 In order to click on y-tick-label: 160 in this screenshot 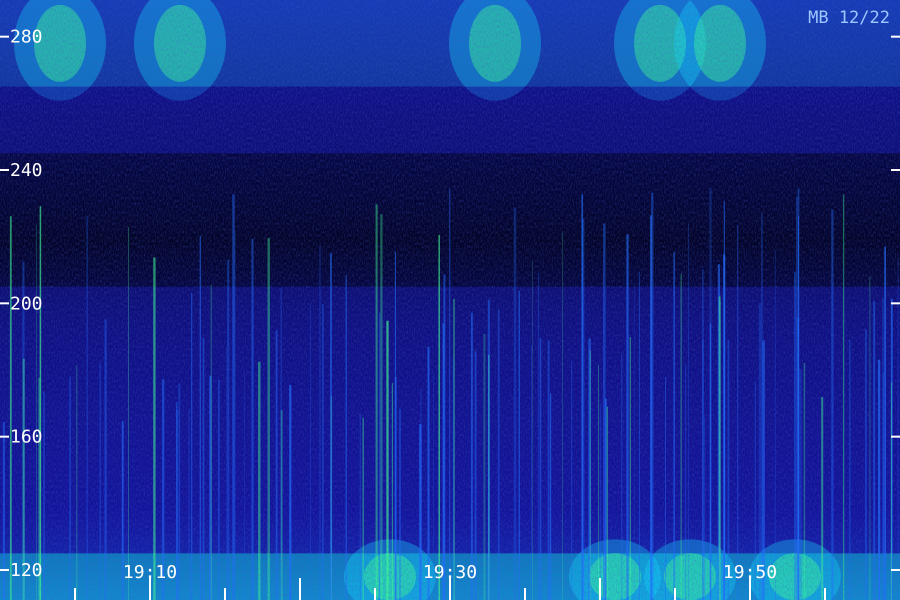, I will do `click(26, 437)`.